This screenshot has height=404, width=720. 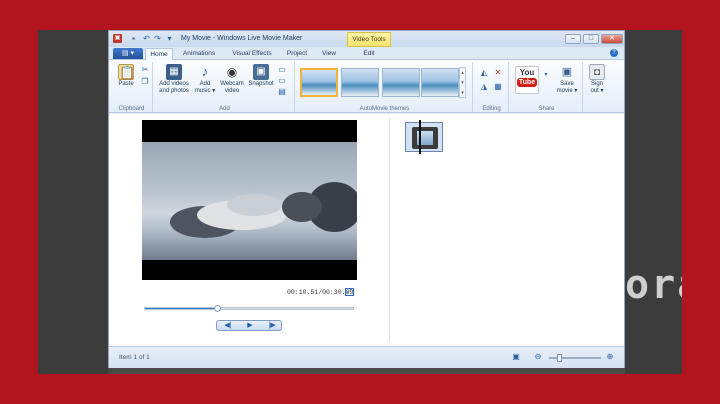 I want to click on status-text: Item 1 of 1, so click(x=134, y=357).